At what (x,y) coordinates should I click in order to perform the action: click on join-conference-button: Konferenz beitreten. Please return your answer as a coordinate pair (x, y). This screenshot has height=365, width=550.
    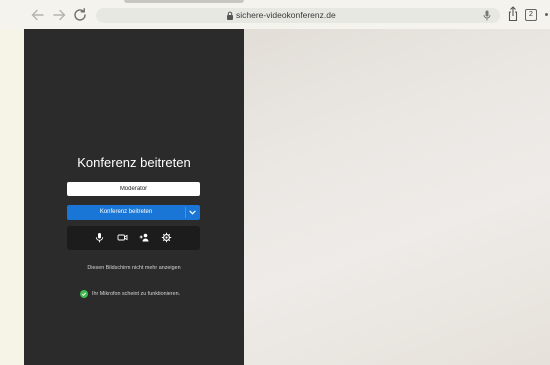
    Looking at the image, I should click on (133, 212).